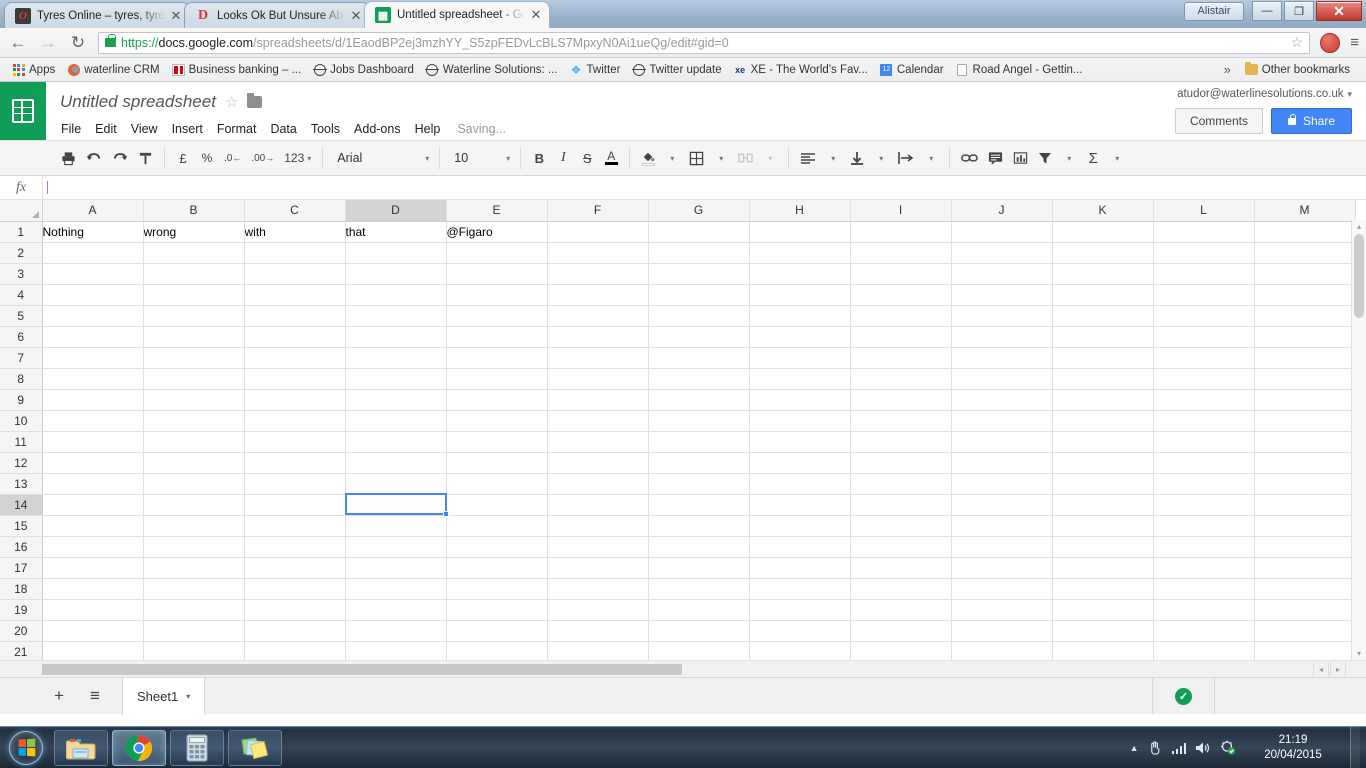  I want to click on close-icon: ✕, so click(356, 16).